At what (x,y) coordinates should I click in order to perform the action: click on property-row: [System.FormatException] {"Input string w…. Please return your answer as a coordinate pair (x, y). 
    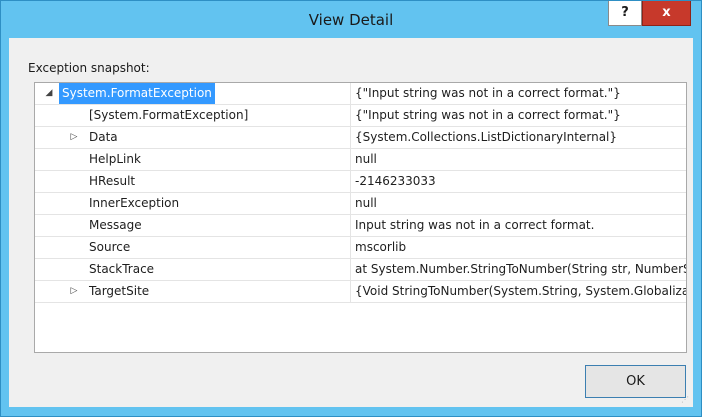
    Looking at the image, I should click on (360, 116).